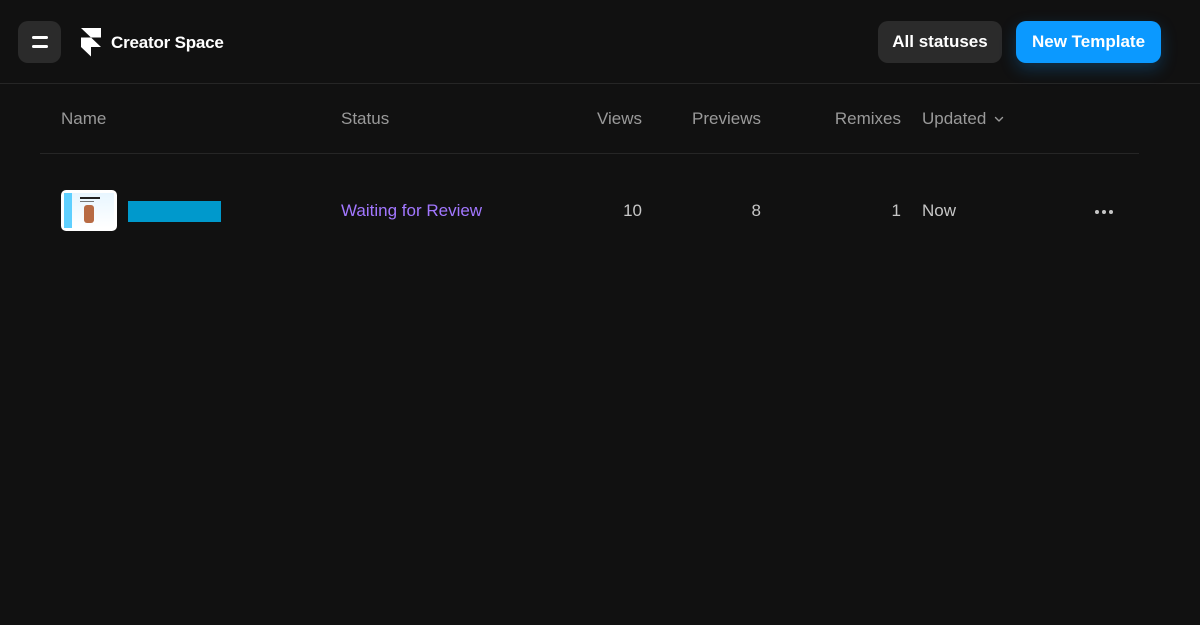  Describe the element at coordinates (600, 42) in the screenshot. I see `top-bar: Creator Space All statuses New Template` at that location.